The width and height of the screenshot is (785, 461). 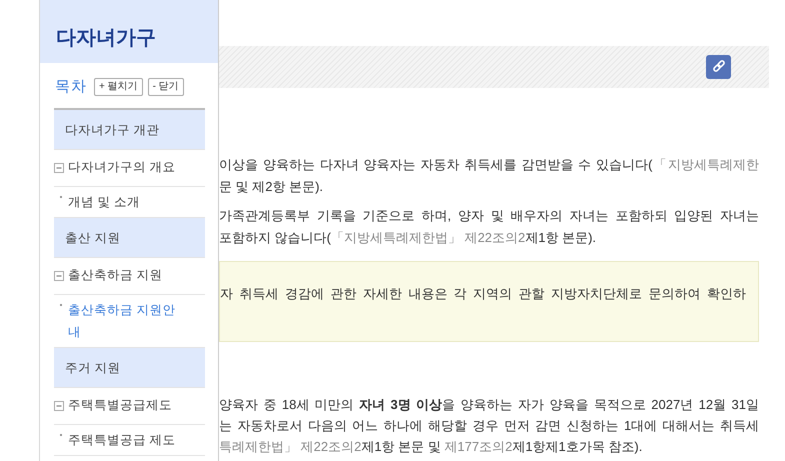 I want to click on sidebar-title: 다자녀가구, so click(x=106, y=38).